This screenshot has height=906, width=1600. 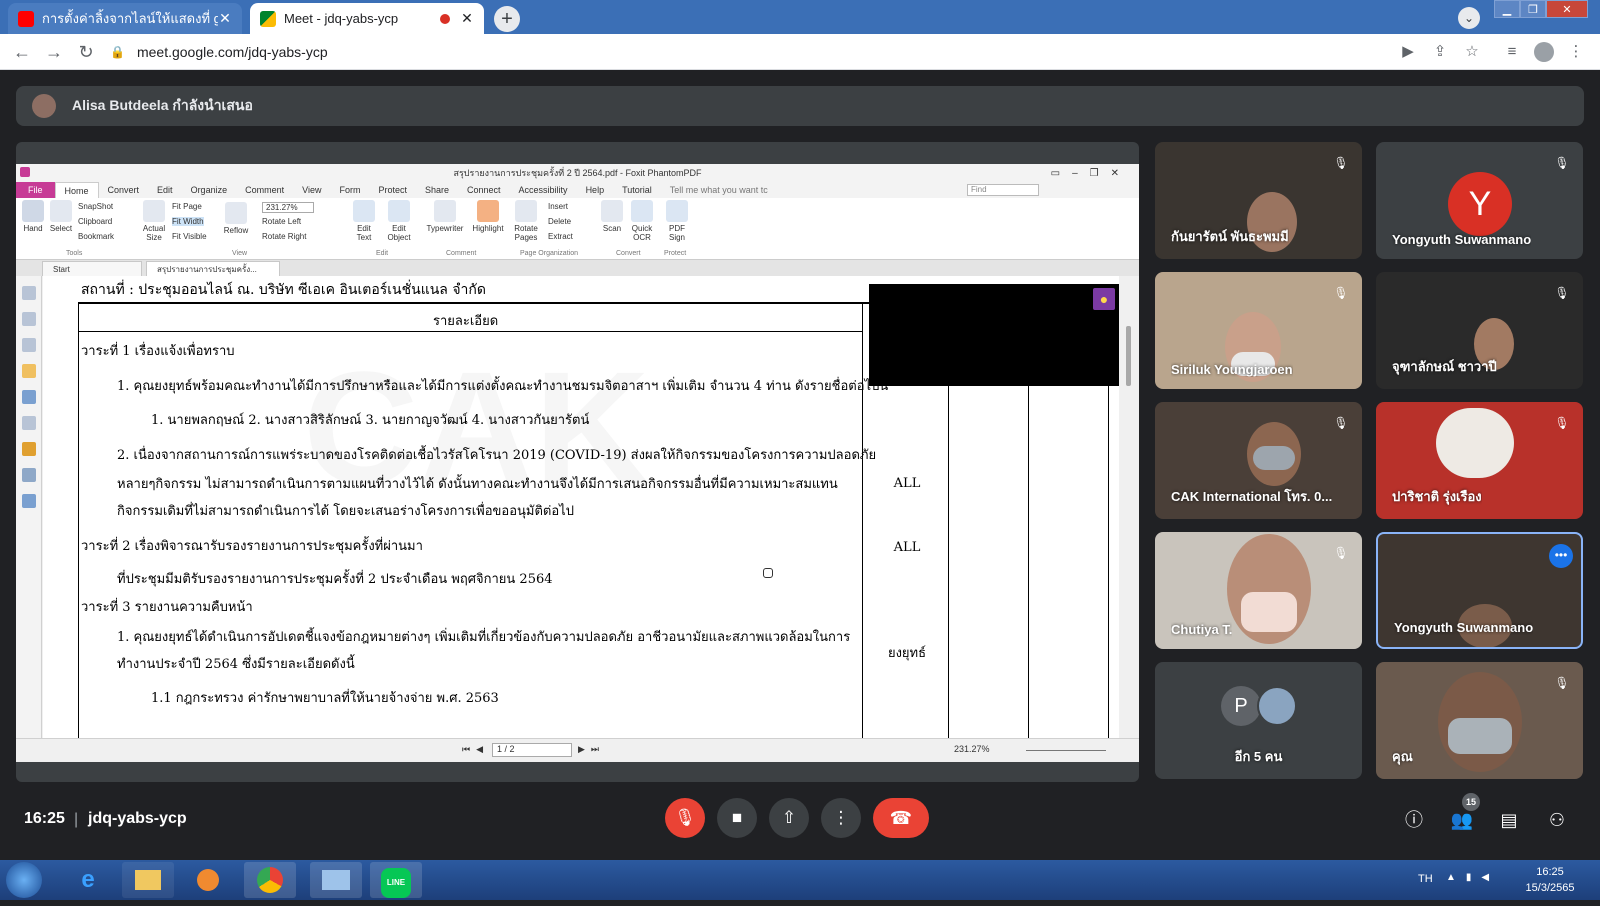 I want to click on more-options-button: ⋮, so click(x=841, y=818).